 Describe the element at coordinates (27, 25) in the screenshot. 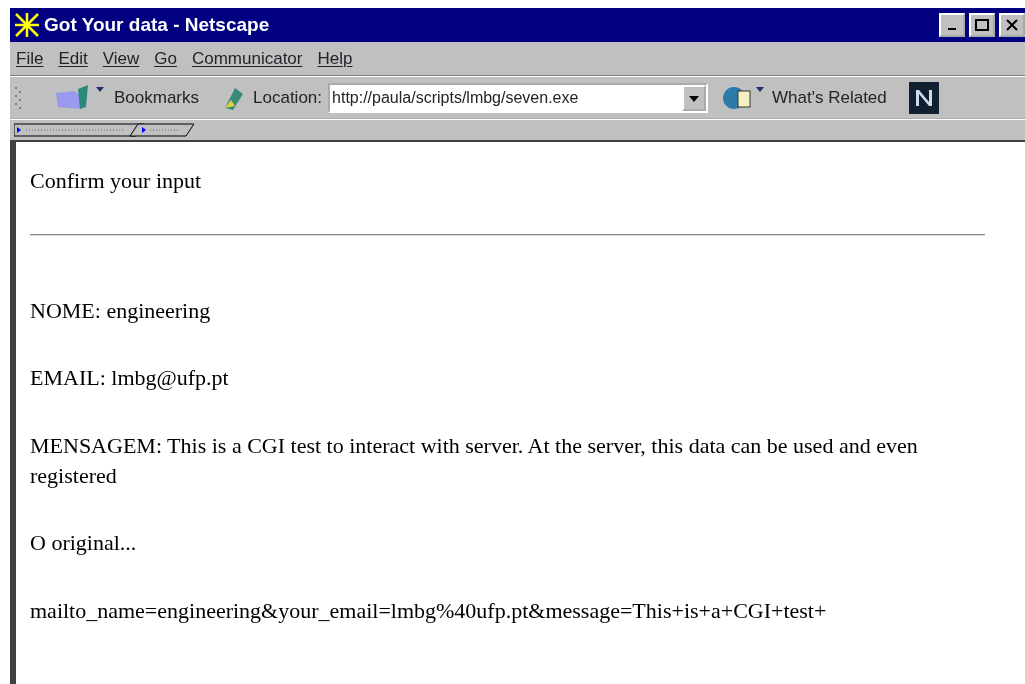

I see `app-icon` at that location.